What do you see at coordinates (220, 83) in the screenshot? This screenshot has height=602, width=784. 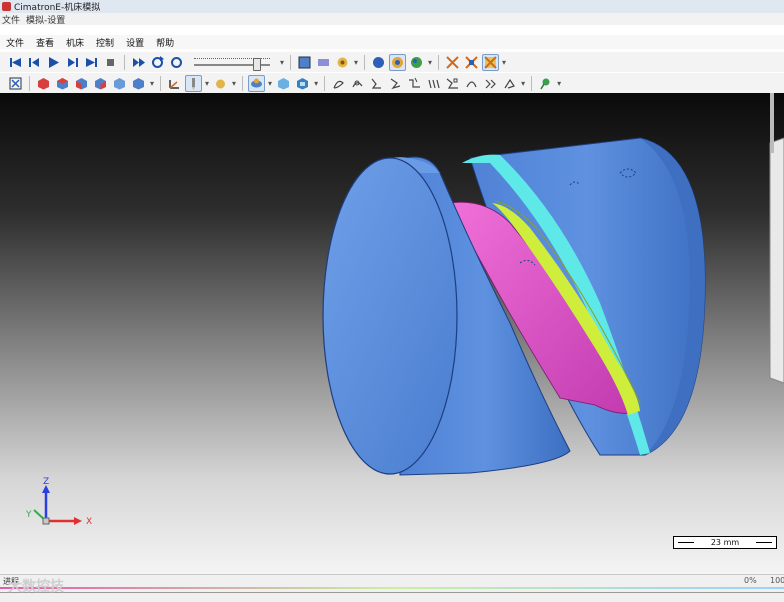 I see `hand-icon` at bounding box center [220, 83].